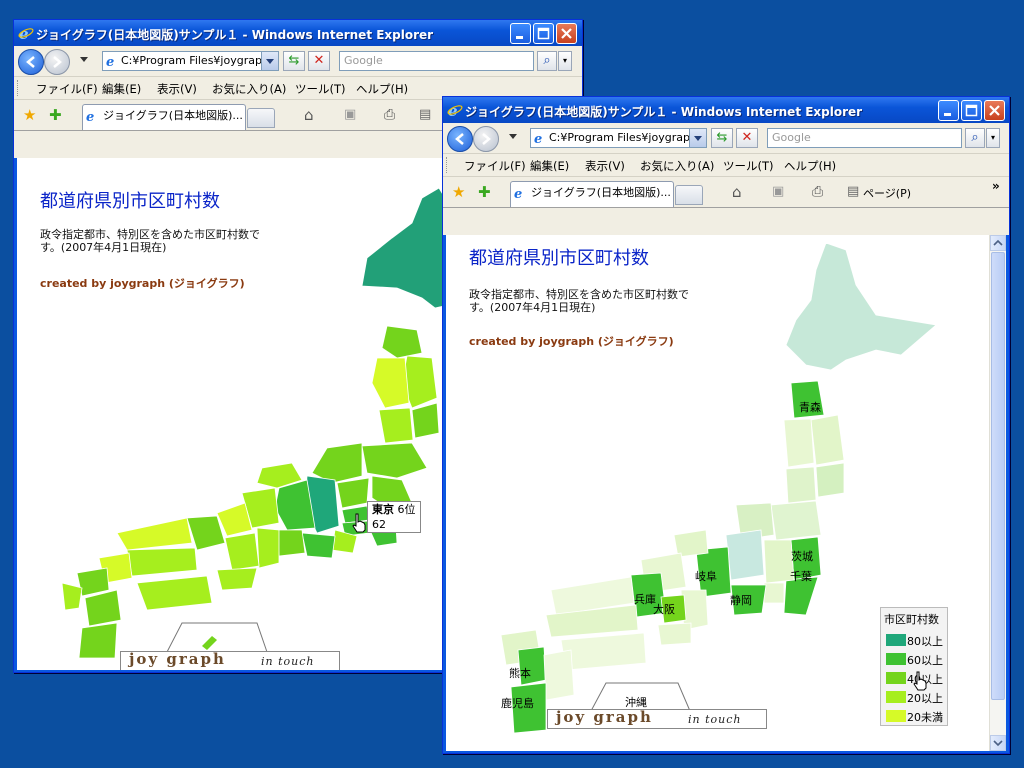 The height and width of the screenshot is (768, 1024). What do you see at coordinates (538, 138) in the screenshot?
I see `svg-text: e` at bounding box center [538, 138].